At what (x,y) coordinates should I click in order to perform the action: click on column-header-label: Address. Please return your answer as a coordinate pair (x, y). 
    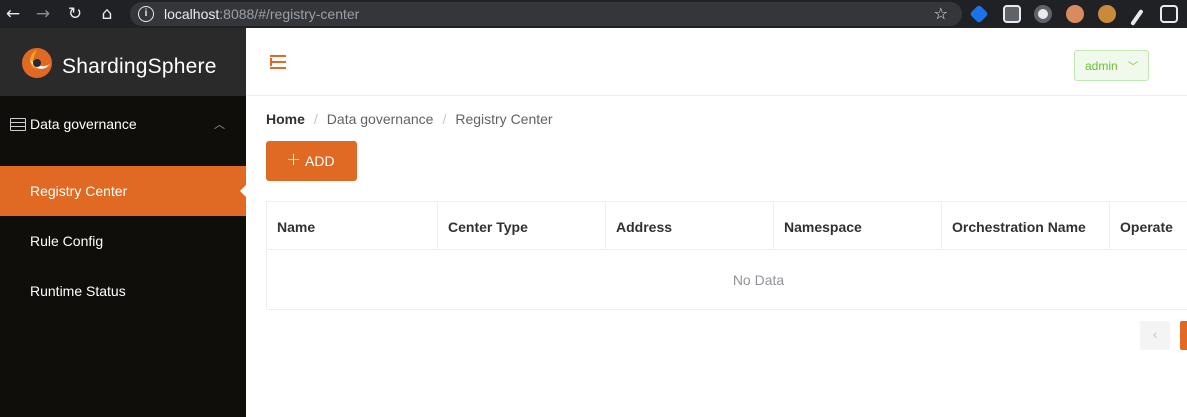
    Looking at the image, I should click on (644, 227).